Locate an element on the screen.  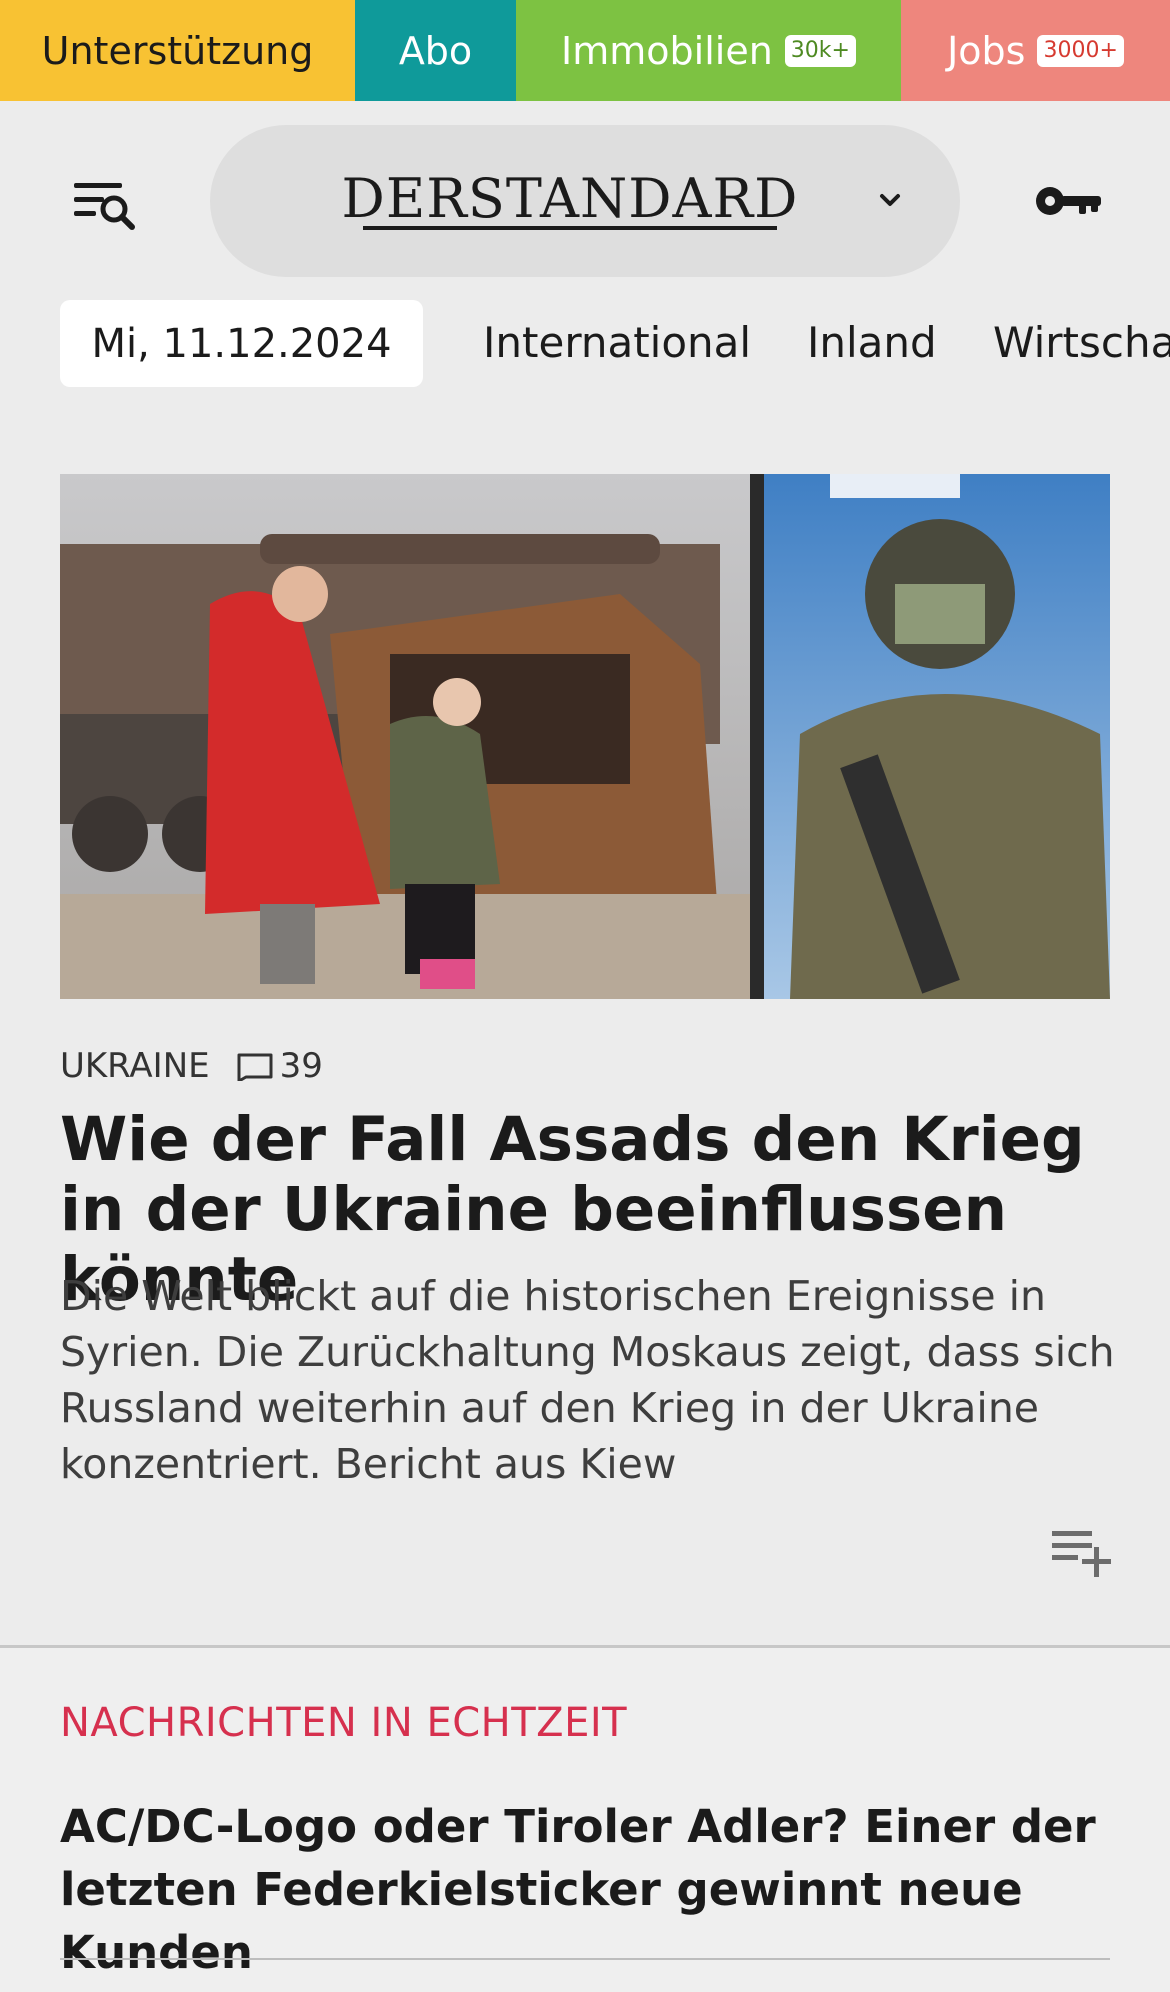
comment-icon is located at coordinates (255, 1067).